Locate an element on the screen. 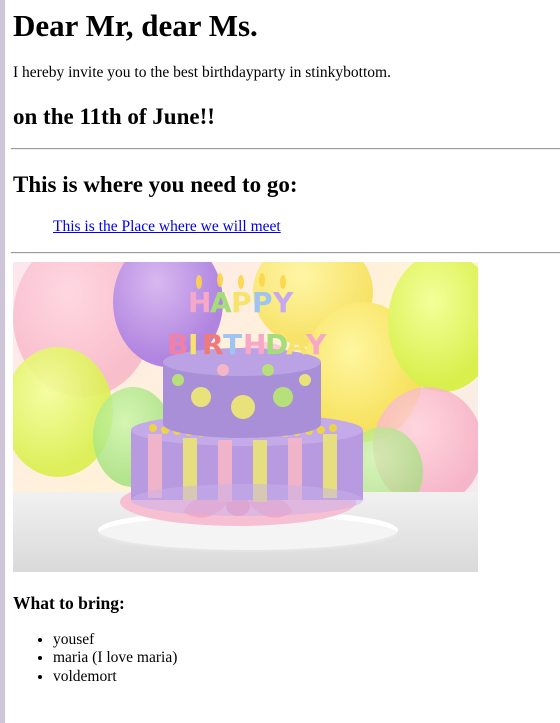 This screenshot has height=723, width=560. list-item: voldemort is located at coordinates (115, 677).